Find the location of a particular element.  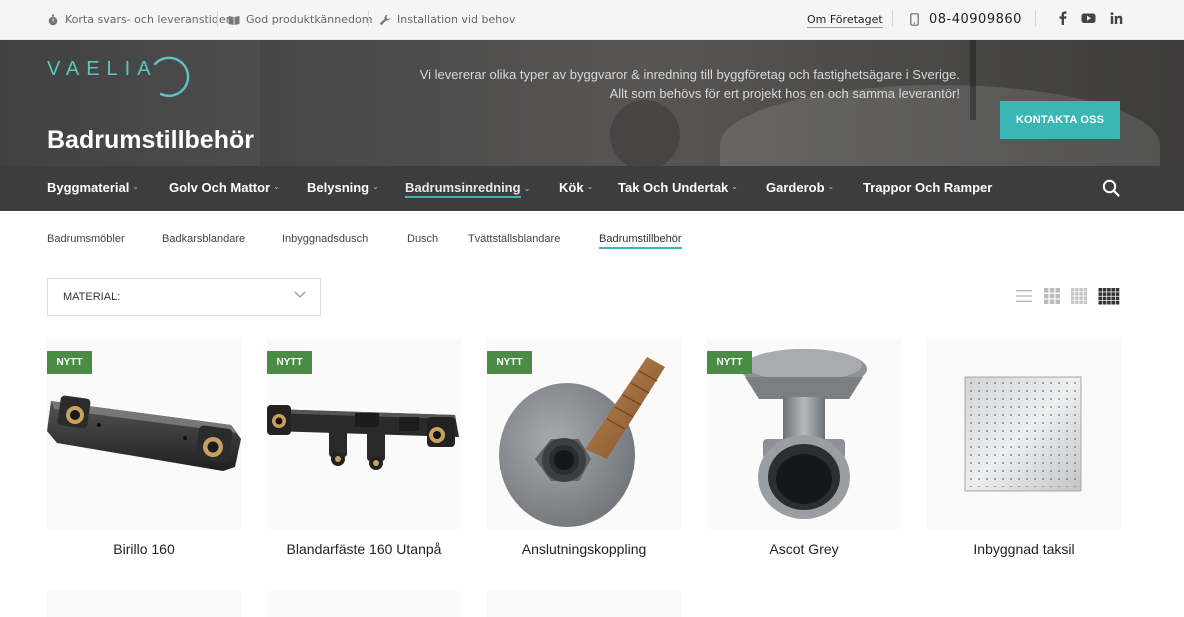

product-name: Blandarfäste 160 Utanpå is located at coordinates (364, 549).